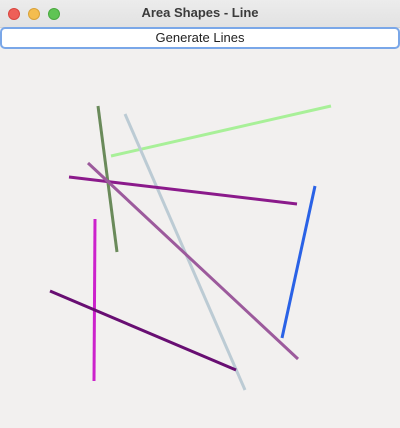 This screenshot has height=428, width=400. I want to click on window-title: Area Shapes - Line, so click(200, 12).